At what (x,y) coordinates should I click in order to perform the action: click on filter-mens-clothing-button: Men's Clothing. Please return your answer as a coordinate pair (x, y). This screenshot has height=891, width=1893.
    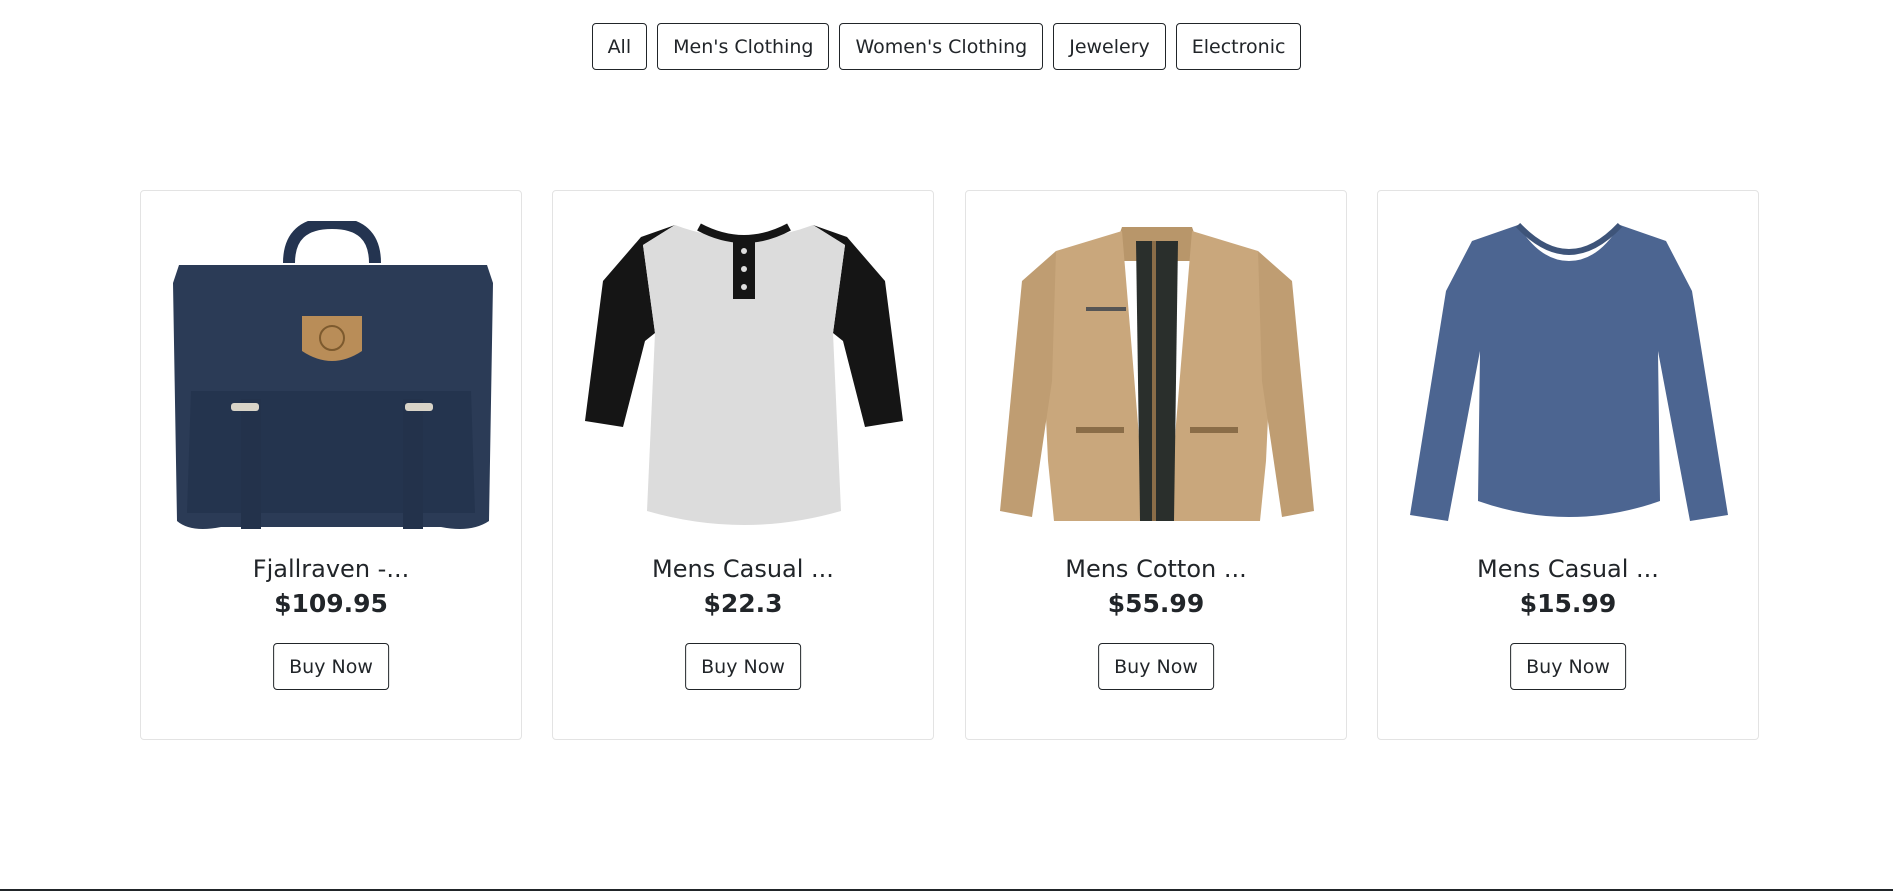
    Looking at the image, I should click on (743, 46).